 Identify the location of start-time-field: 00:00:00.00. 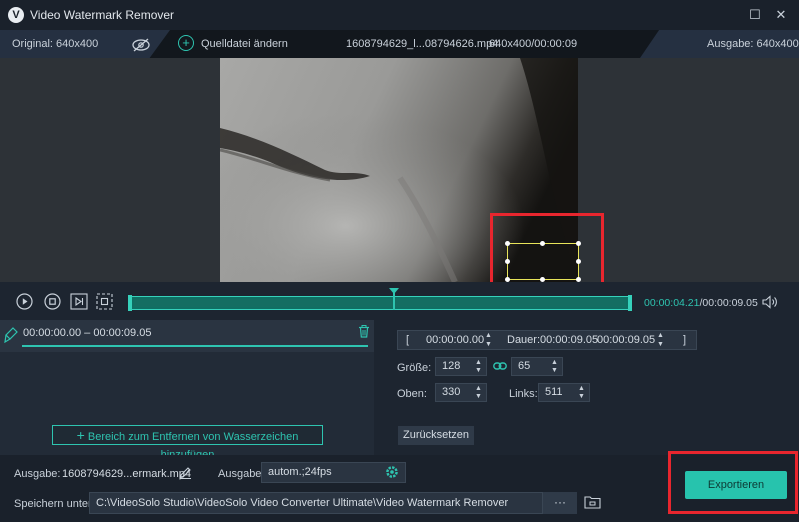
(455, 340).